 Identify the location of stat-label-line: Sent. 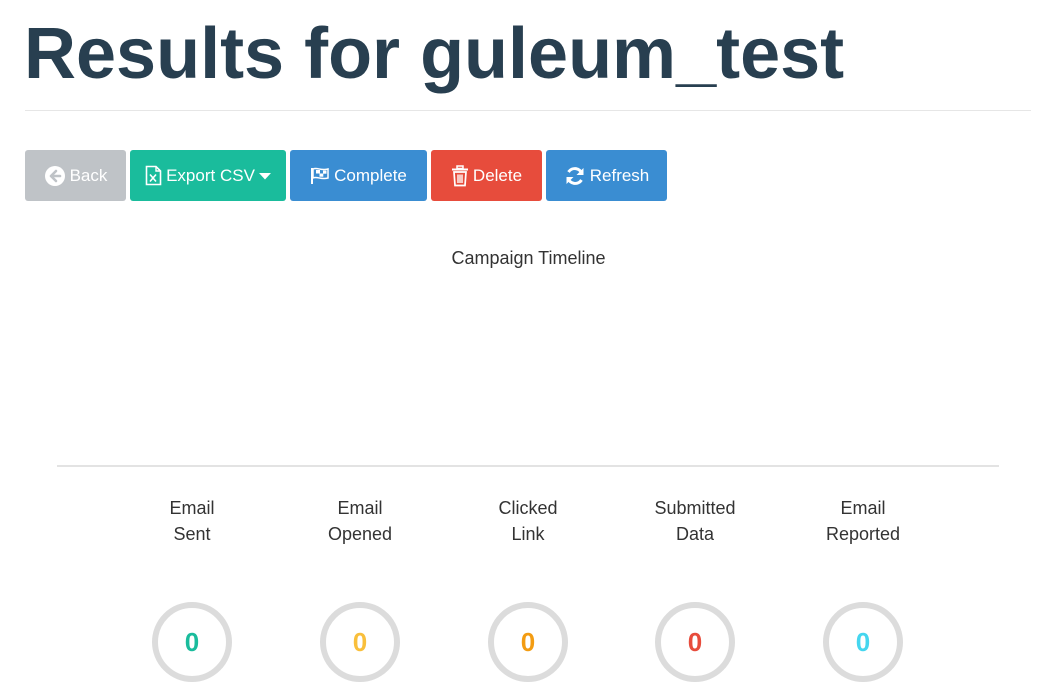
(192, 534).